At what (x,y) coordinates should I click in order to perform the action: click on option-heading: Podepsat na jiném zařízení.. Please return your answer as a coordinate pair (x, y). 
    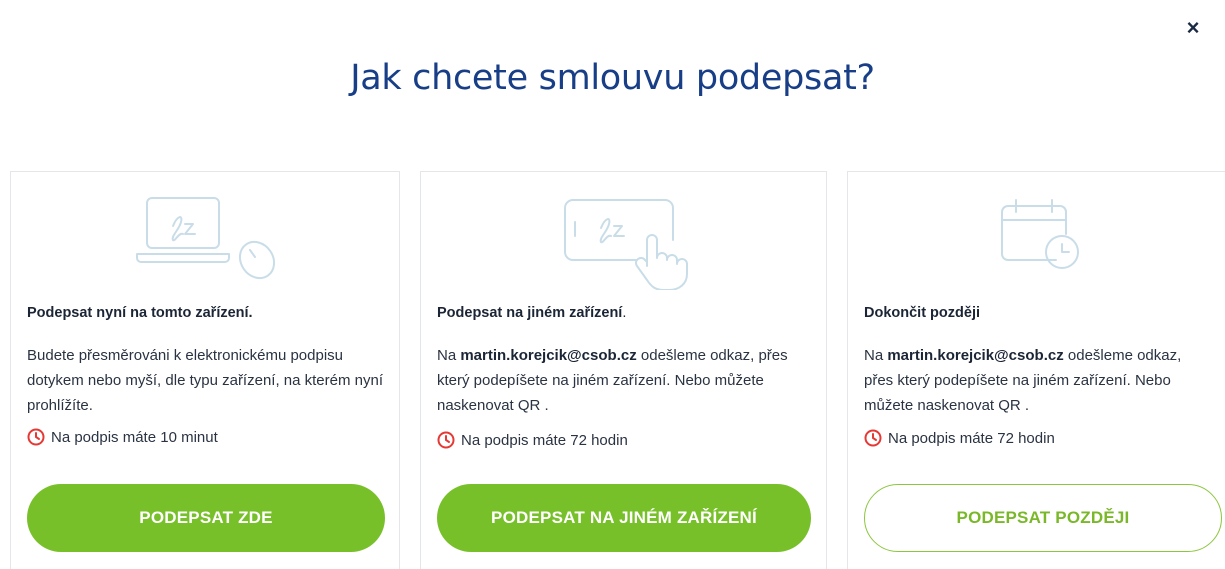
    Looking at the image, I should click on (531, 313).